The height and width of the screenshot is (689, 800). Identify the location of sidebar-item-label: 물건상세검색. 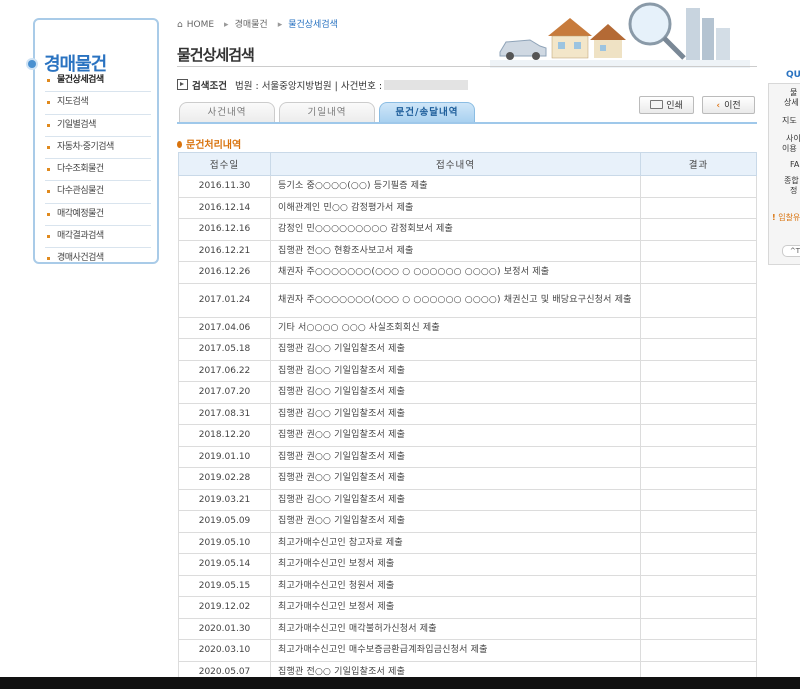
(80, 80).